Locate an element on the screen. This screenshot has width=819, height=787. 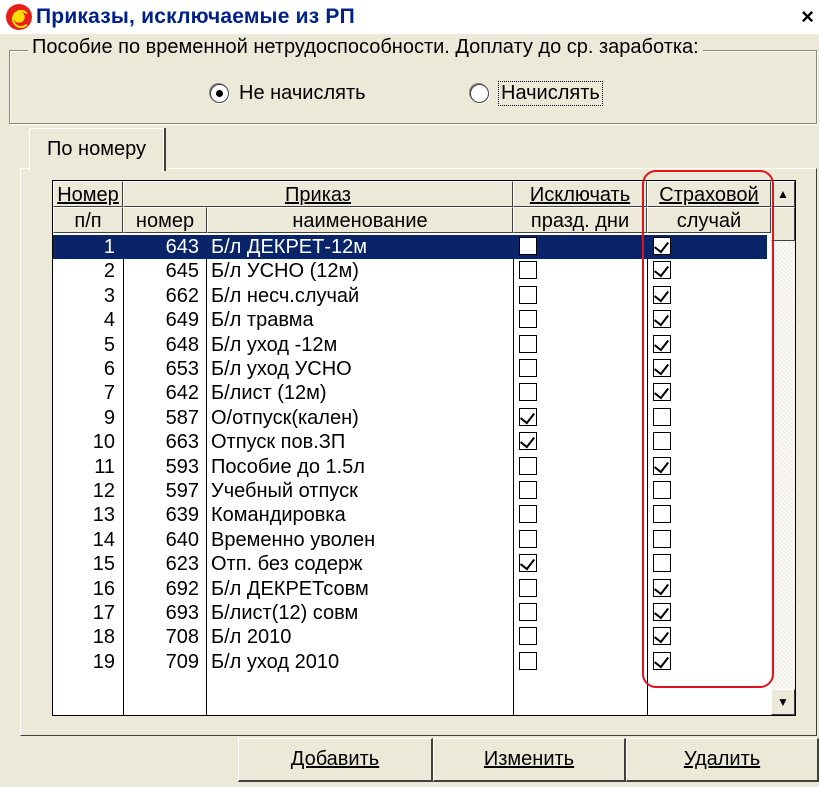
vertical-scrollbar: ▲ ▼ is located at coordinates (783, 448).